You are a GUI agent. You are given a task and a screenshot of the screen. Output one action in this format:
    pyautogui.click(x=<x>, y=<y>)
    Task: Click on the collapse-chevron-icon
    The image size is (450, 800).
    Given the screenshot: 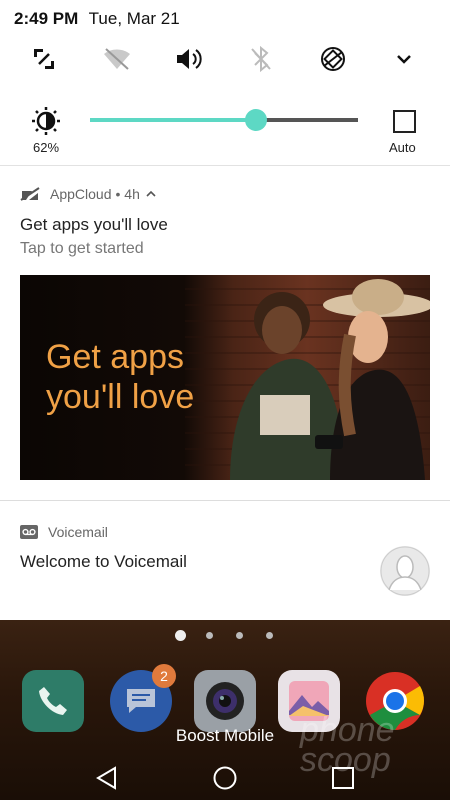 What is the action you would take?
    pyautogui.click(x=151, y=194)
    